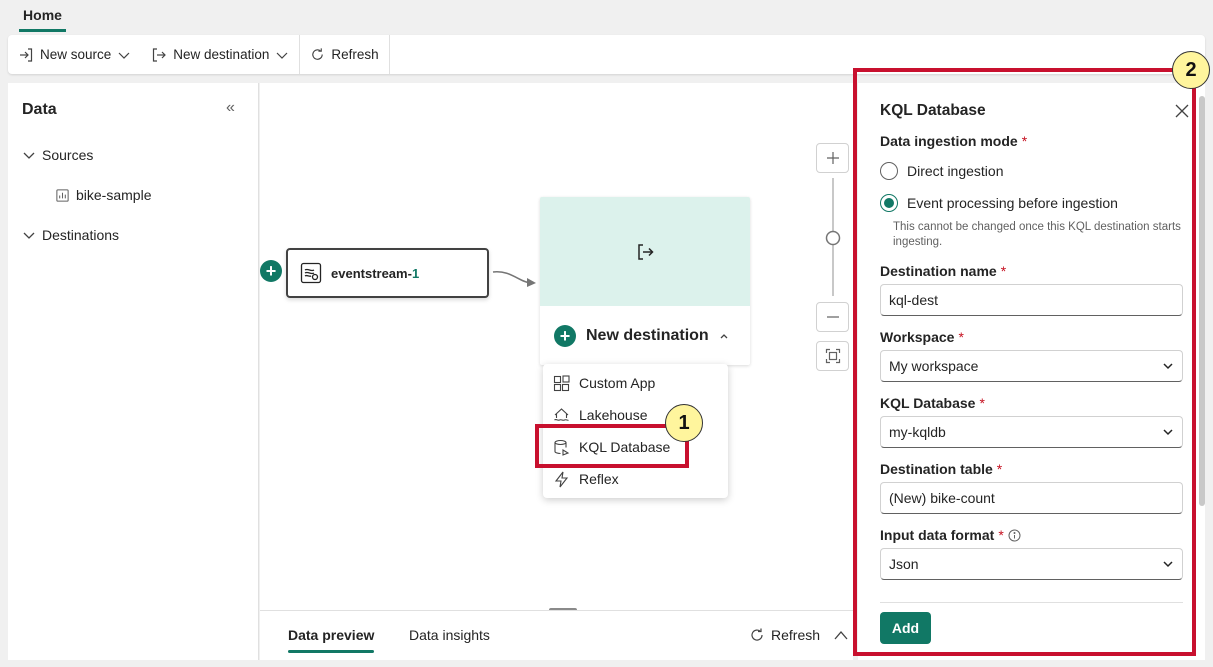 The image size is (1213, 667). Describe the element at coordinates (81, 235) in the screenshot. I see `tree-destinations-label: Destinations` at that location.